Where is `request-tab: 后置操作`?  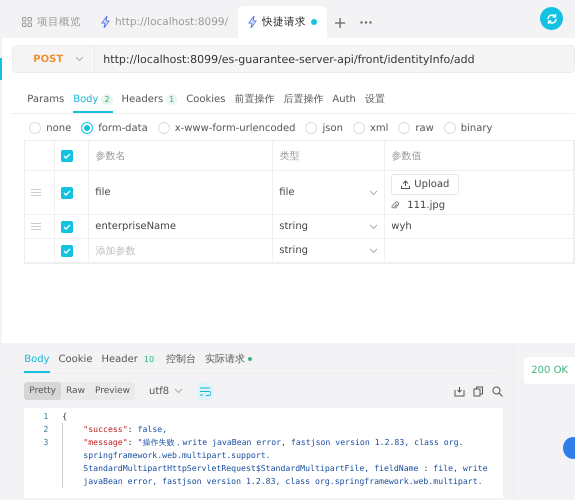
request-tab: 后置操作 is located at coordinates (303, 100).